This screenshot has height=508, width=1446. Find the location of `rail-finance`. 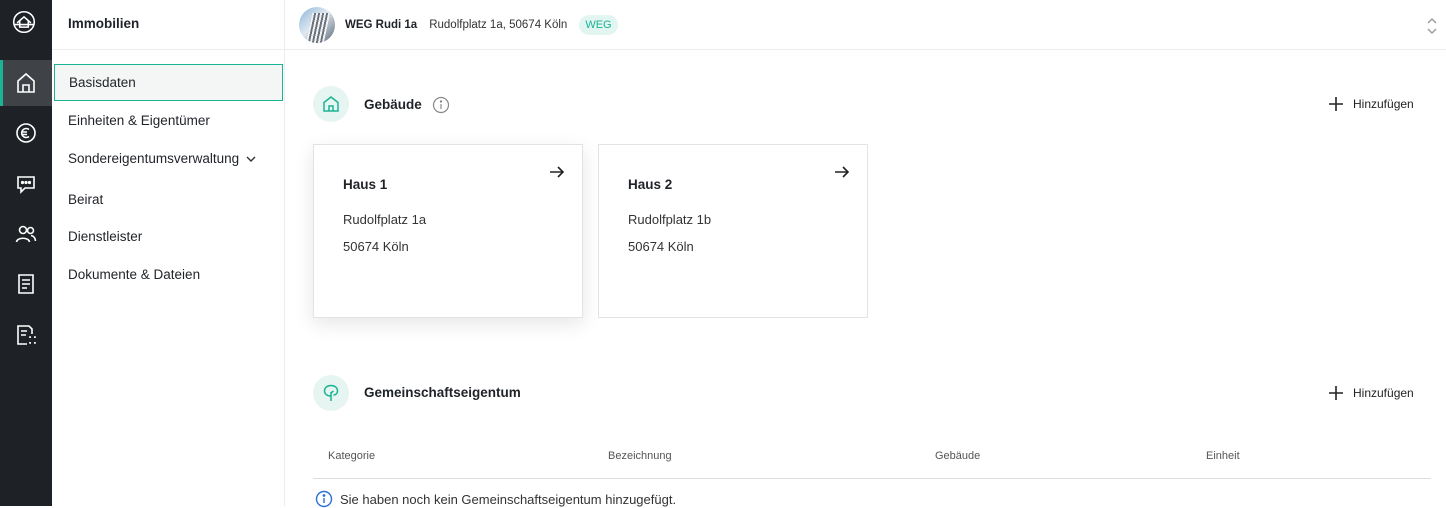

rail-finance is located at coordinates (26, 133).